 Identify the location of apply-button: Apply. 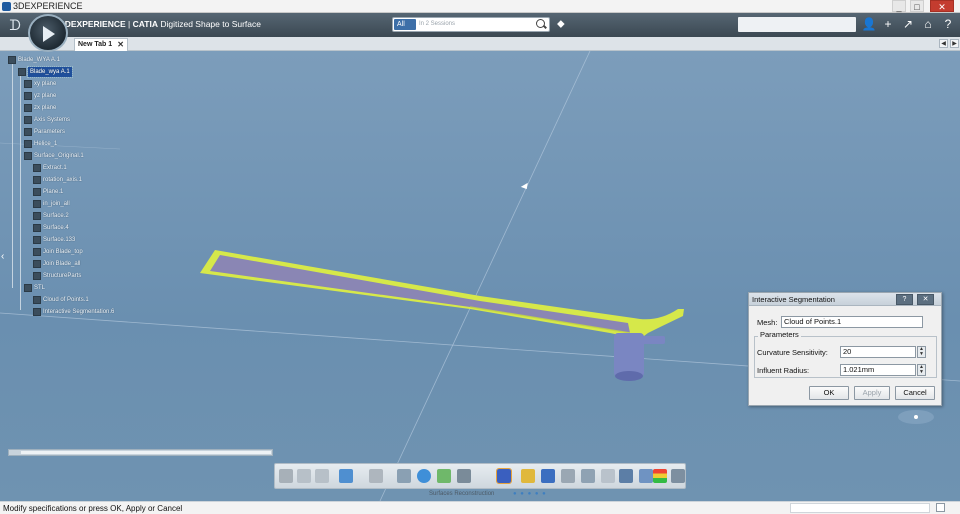
(872, 393).